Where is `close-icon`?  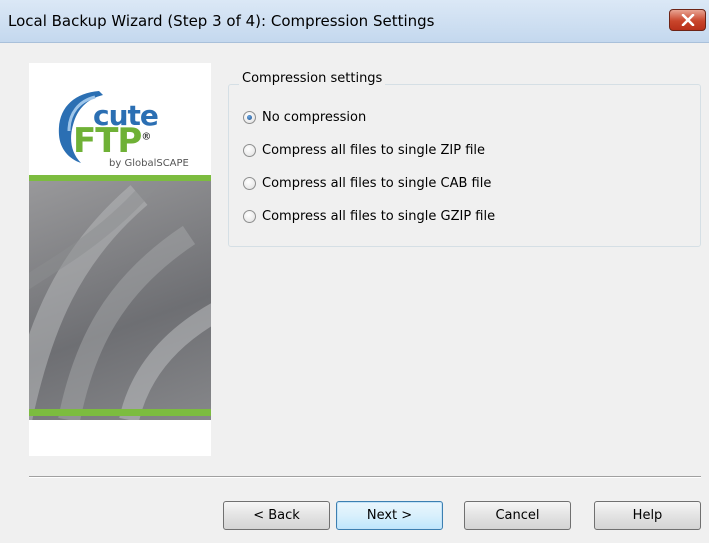 close-icon is located at coordinates (687, 20).